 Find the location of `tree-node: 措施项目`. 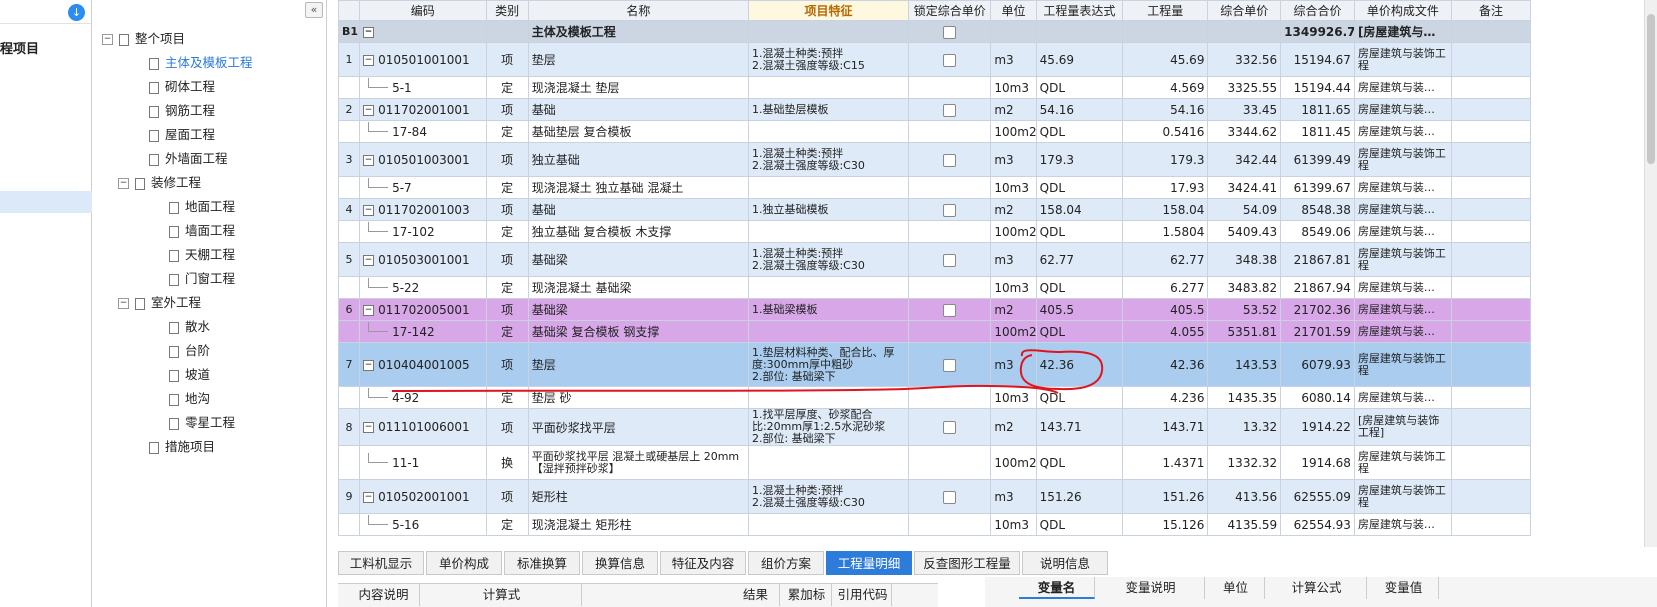

tree-node: 措施项目 is located at coordinates (182, 447).